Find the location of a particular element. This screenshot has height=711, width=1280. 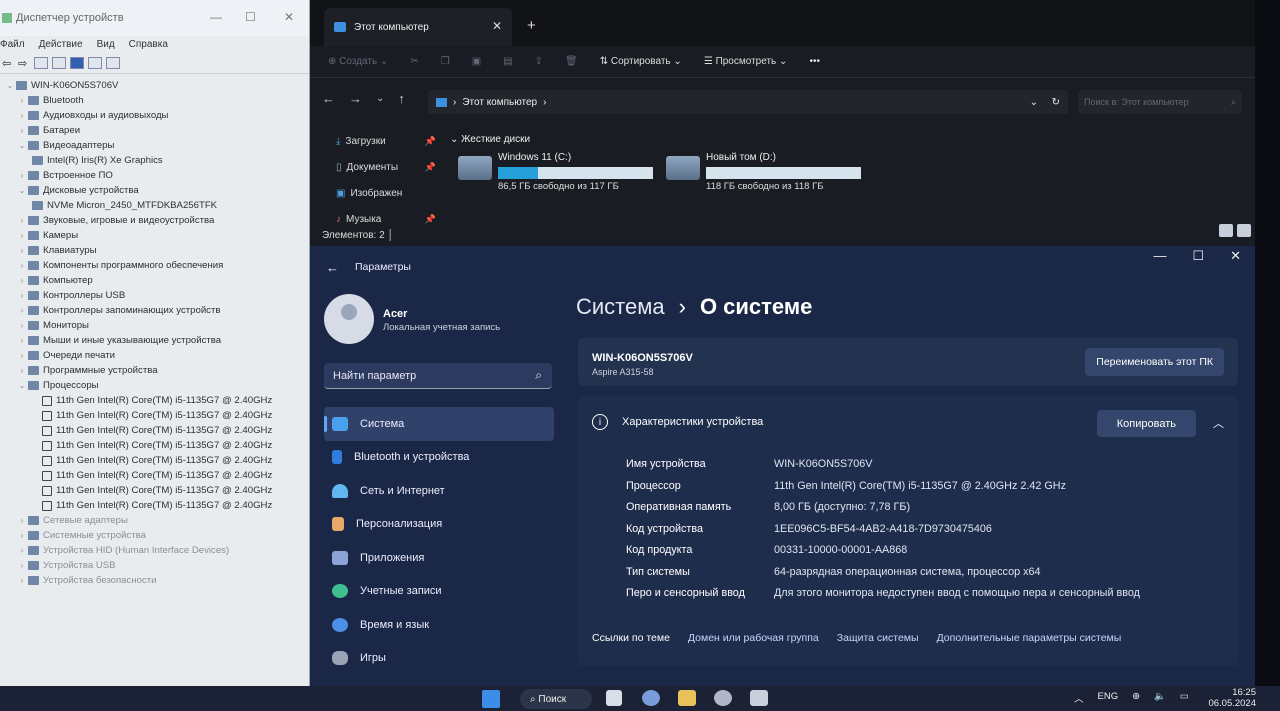

more-button: ••• is located at coordinates (814, 61).